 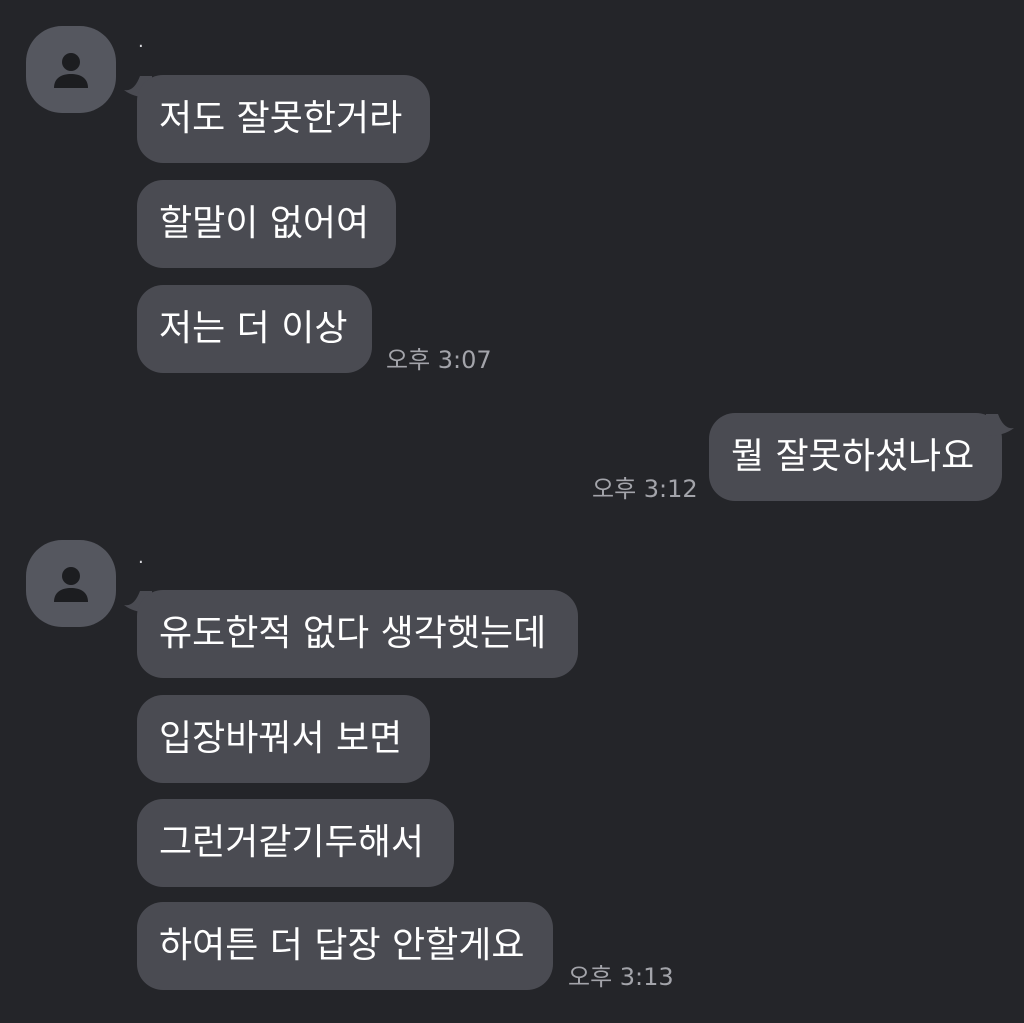 What do you see at coordinates (645, 489) in the screenshot?
I see `message-timestamp: 오후 3:12` at bounding box center [645, 489].